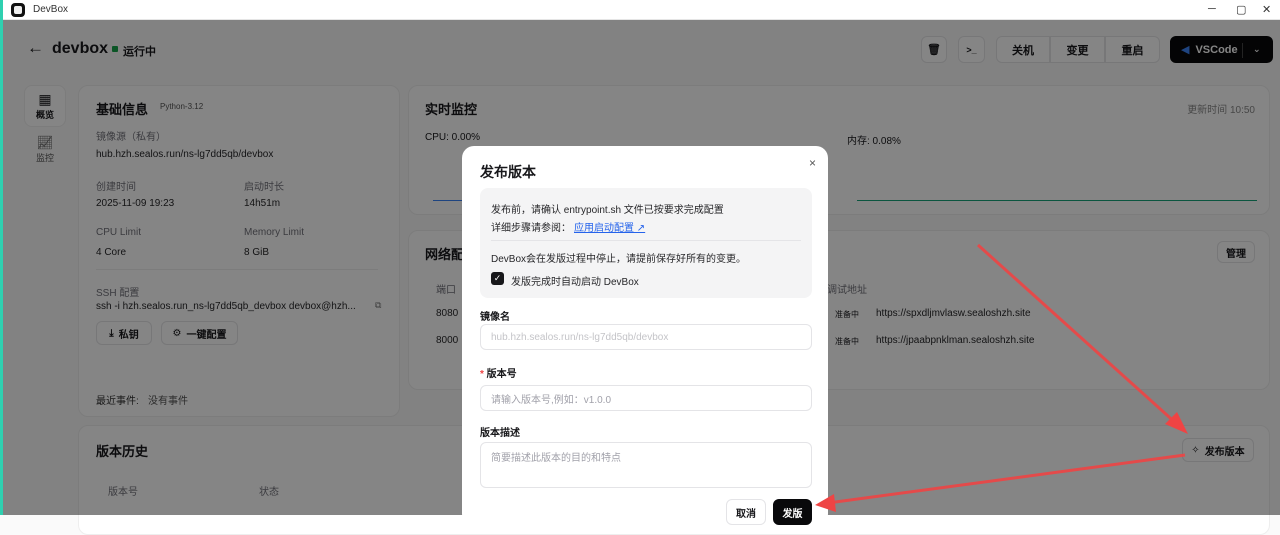  Describe the element at coordinates (1266, 9) in the screenshot. I see `close-window-button: ✕` at that location.